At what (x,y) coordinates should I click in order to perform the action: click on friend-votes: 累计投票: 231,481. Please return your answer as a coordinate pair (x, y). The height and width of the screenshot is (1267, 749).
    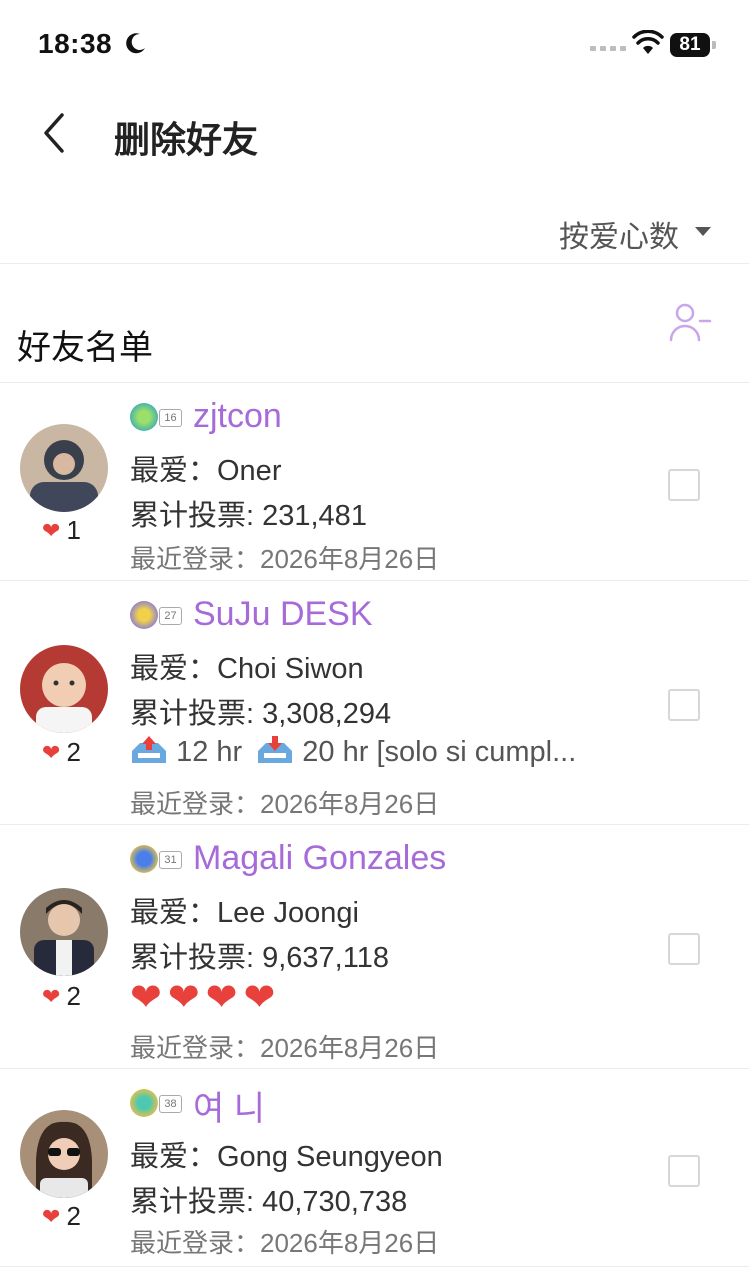
    Looking at the image, I should click on (248, 516).